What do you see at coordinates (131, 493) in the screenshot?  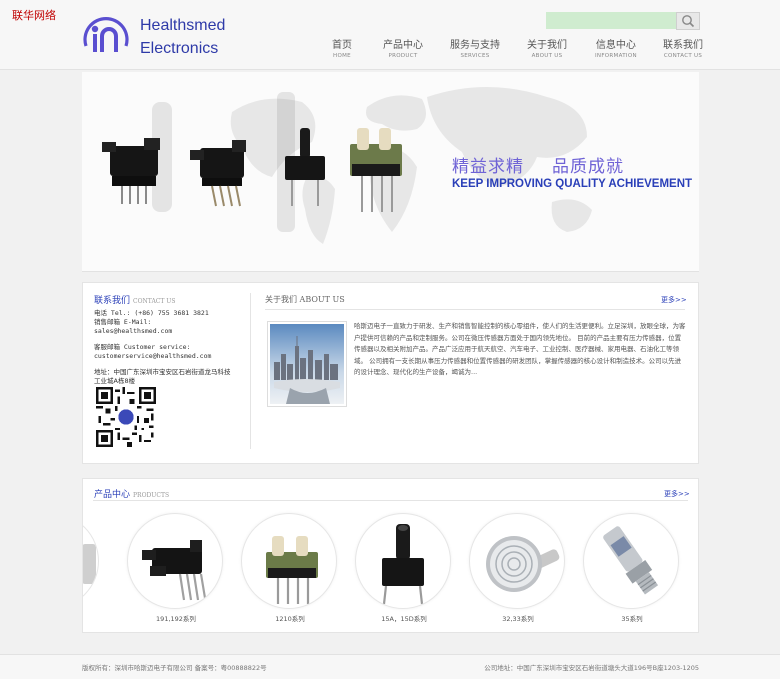 I see `products-title: 产品中心 PRODUCTS` at bounding box center [131, 493].